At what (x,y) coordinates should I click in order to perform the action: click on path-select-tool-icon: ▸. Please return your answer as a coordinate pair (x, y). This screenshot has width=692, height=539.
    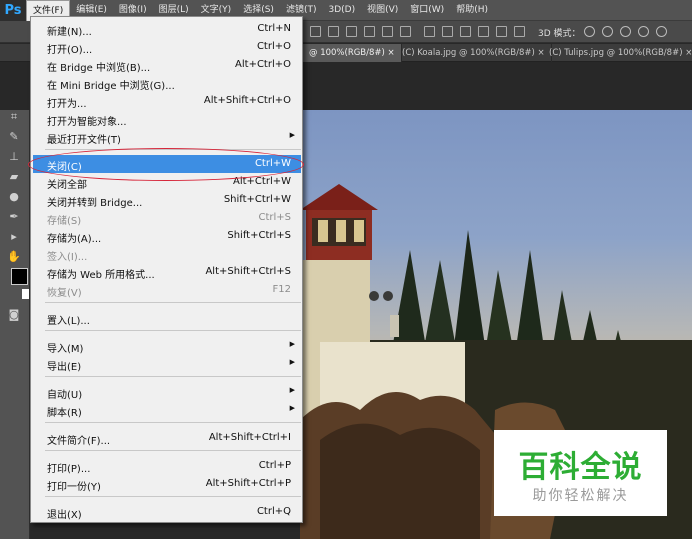
    Looking at the image, I should click on (14, 237).